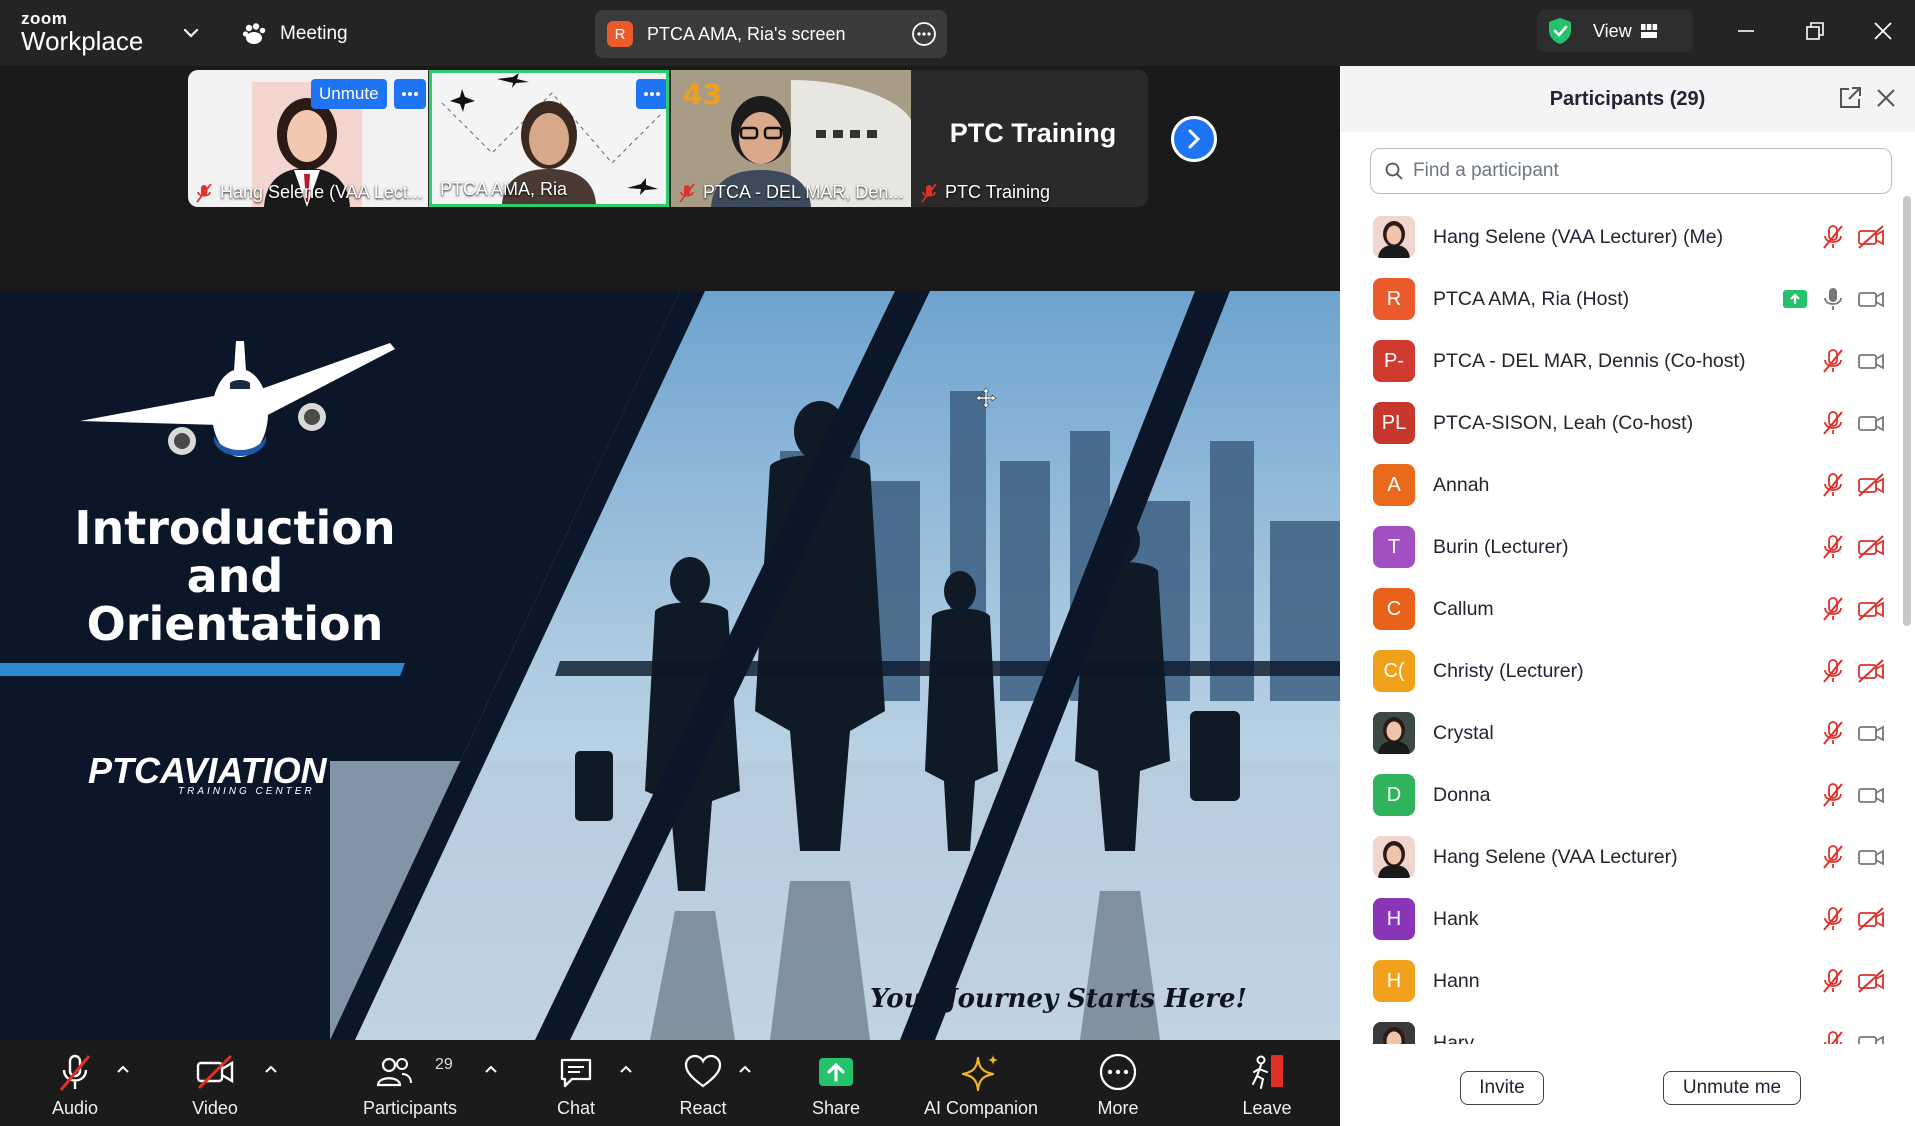  I want to click on participants-count: 29, so click(444, 1064).